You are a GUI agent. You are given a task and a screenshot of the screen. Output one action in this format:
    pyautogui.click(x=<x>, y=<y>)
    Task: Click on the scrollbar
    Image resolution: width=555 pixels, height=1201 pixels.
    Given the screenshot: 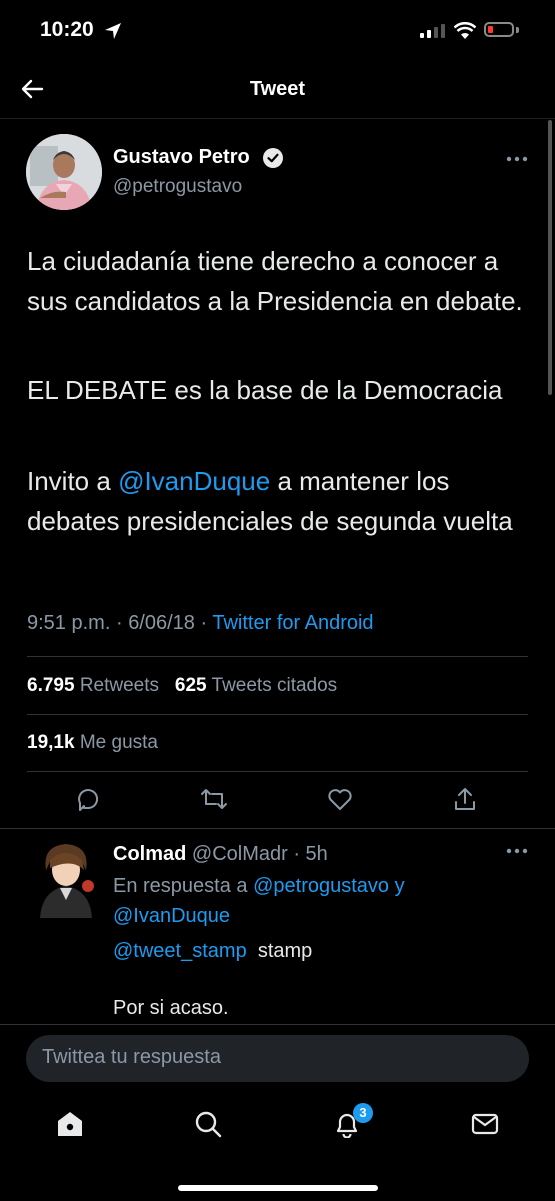 What is the action you would take?
    pyautogui.click(x=550, y=257)
    